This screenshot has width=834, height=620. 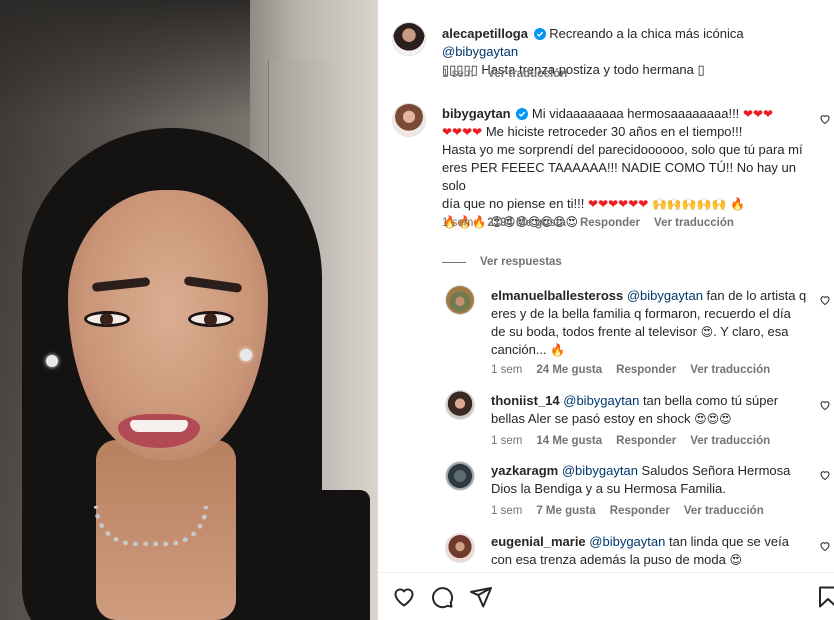 What do you see at coordinates (454, 262) in the screenshot?
I see `replies-divider` at bounding box center [454, 262].